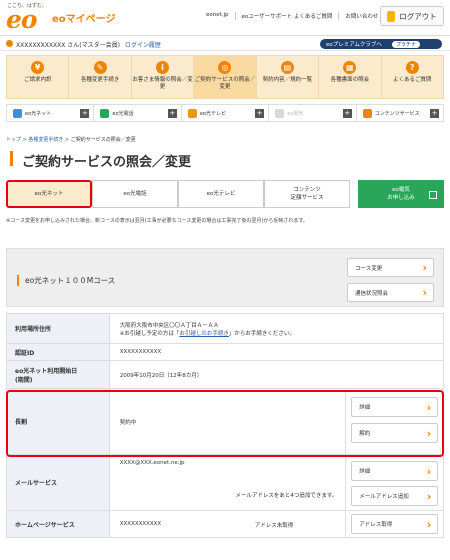 This screenshot has width=450, height=560. What do you see at coordinates (295, 113) in the screenshot?
I see `service-label: eo電気` at bounding box center [295, 113].